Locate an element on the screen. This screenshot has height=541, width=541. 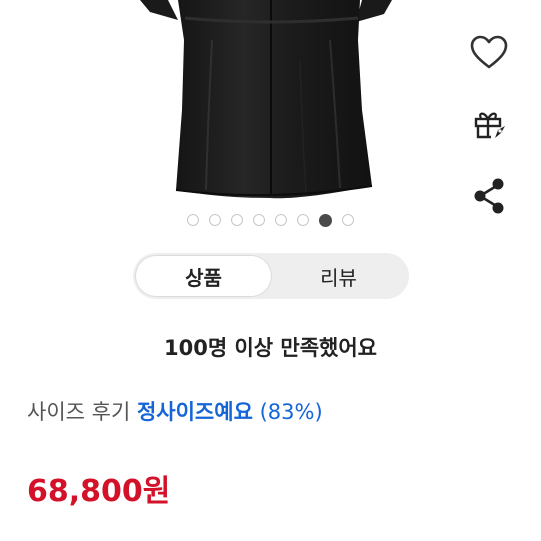
product-tabs: 상품 리뷰 is located at coordinates (271, 276).